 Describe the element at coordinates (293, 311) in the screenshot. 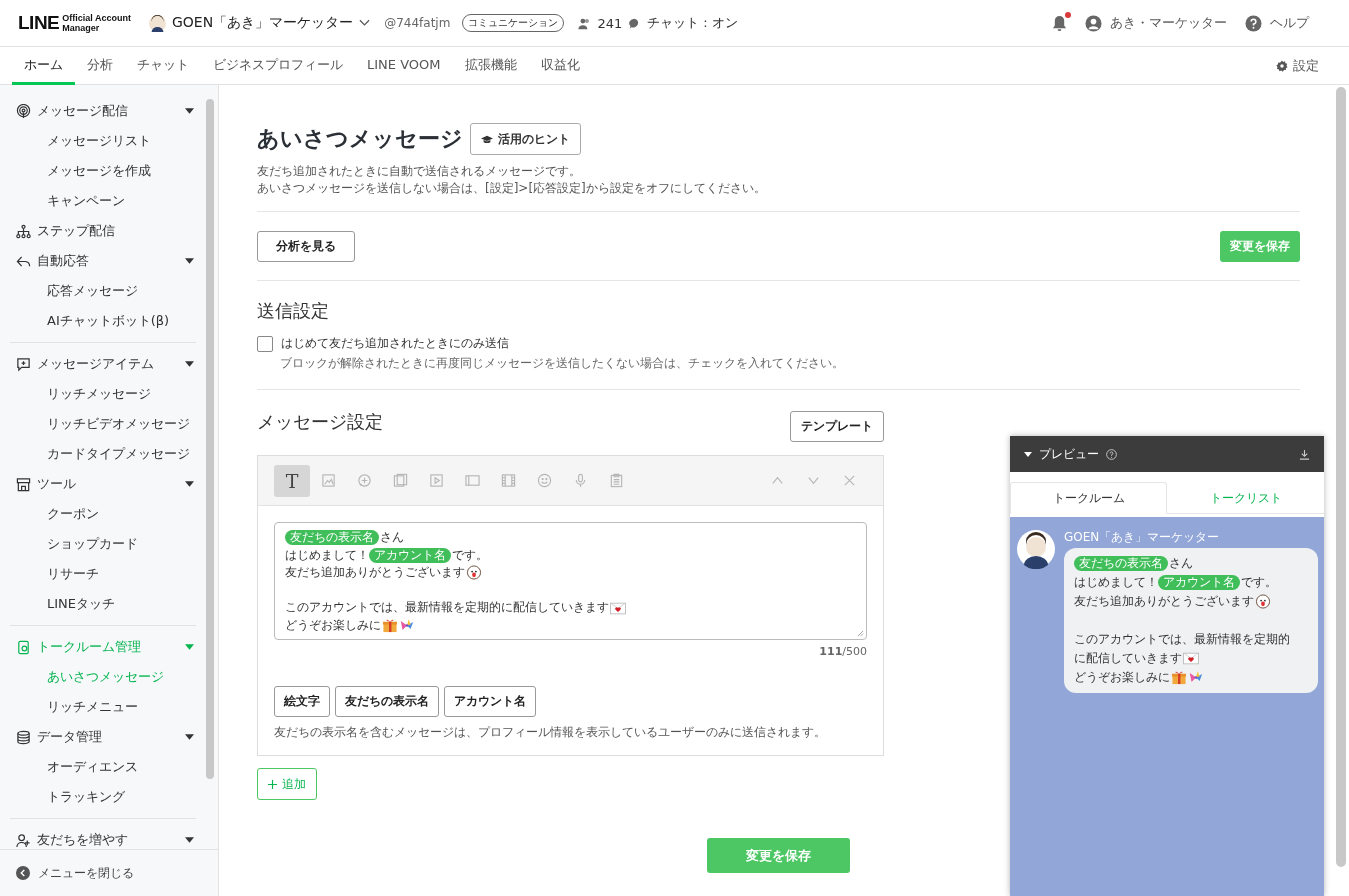

I see `section-heading: 送信設定` at that location.